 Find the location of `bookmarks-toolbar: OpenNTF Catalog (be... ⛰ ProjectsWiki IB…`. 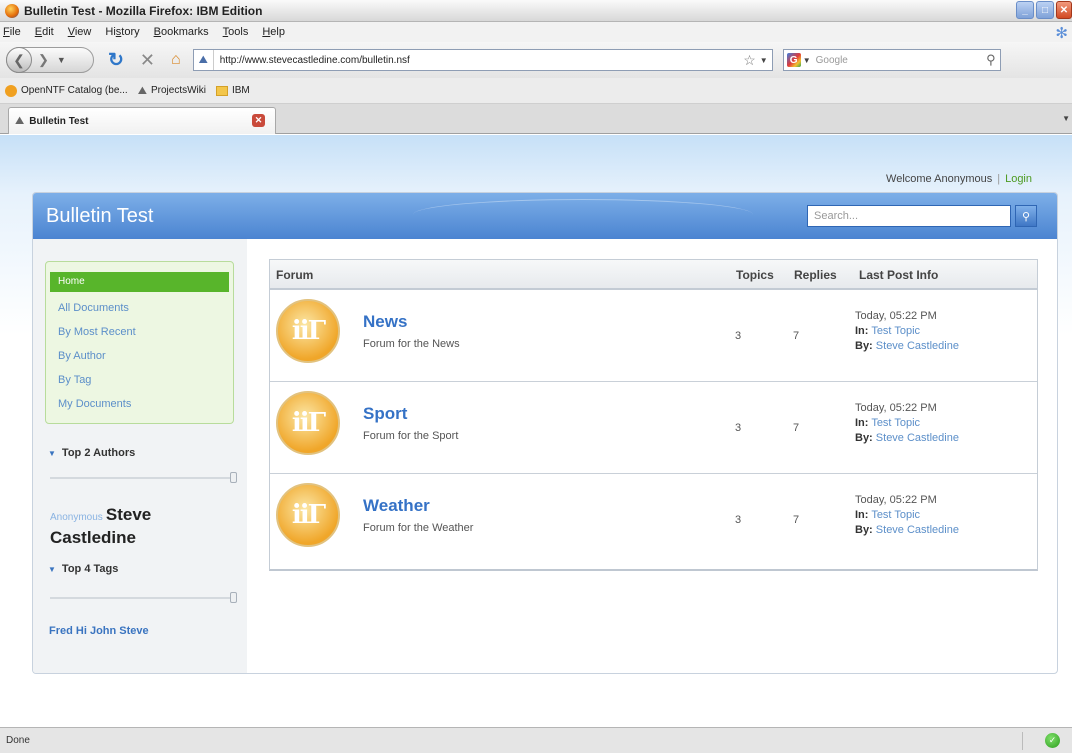

bookmarks-toolbar: OpenNTF Catalog (be... ⛰ ProjectsWiki IB… is located at coordinates (536, 91).